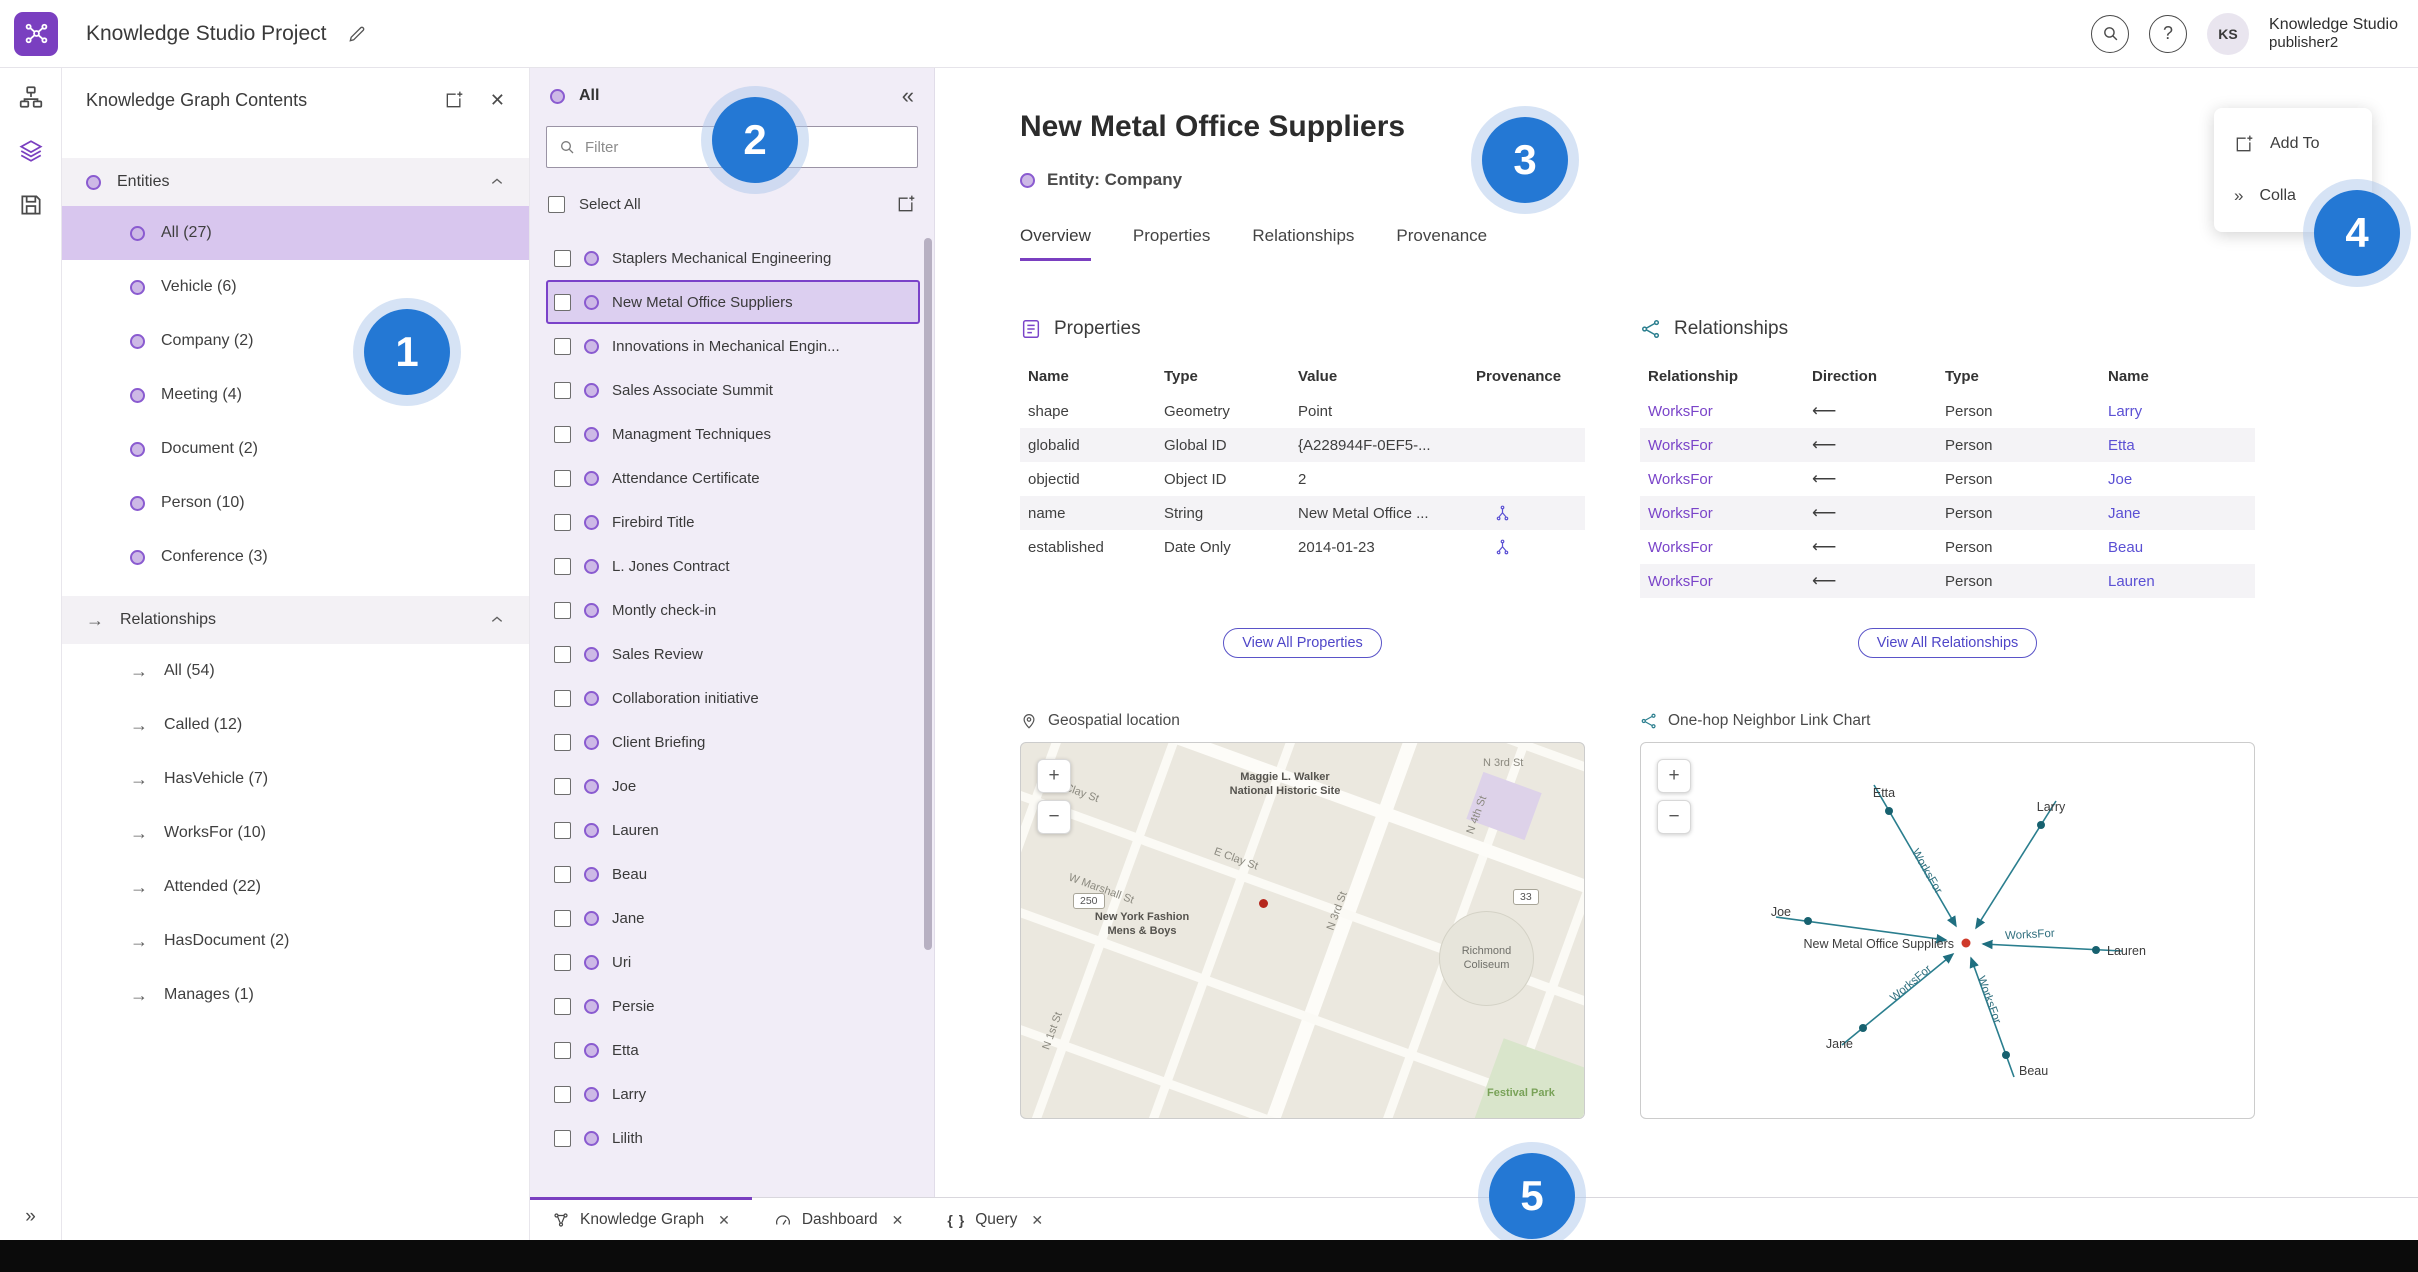  Describe the element at coordinates (733, 742) in the screenshot. I see `list-item: Client Briefing` at that location.